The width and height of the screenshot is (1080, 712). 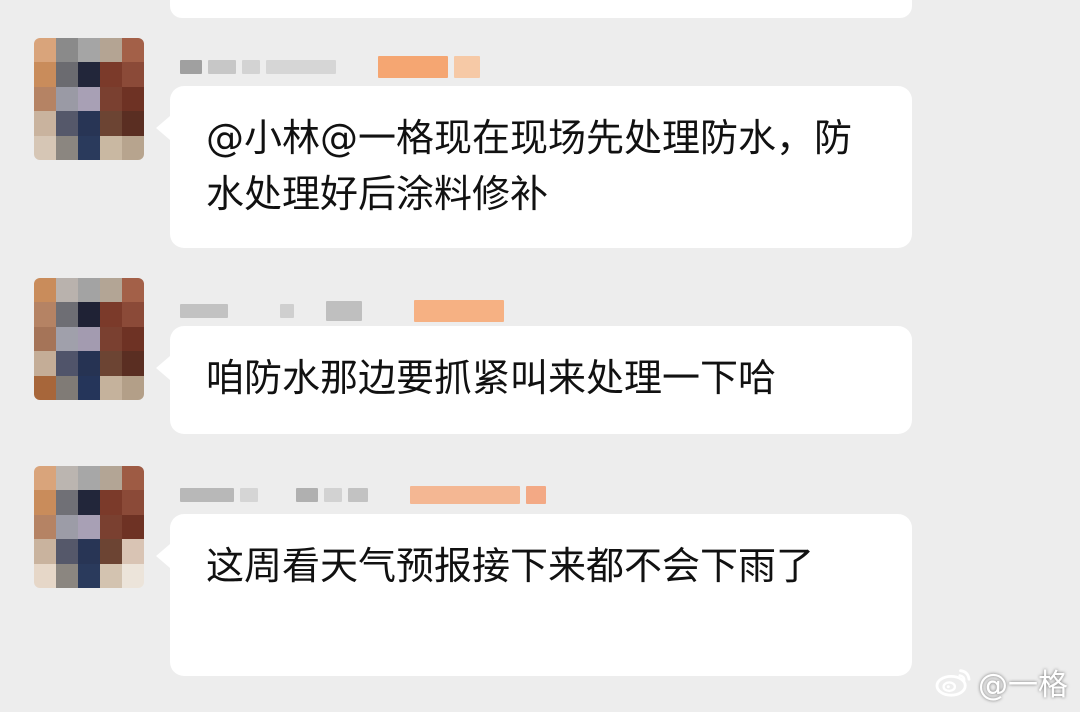 What do you see at coordinates (491, 378) in the screenshot?
I see `message-text: 咱防水那边要抓紧叫来处理一下哈` at bounding box center [491, 378].